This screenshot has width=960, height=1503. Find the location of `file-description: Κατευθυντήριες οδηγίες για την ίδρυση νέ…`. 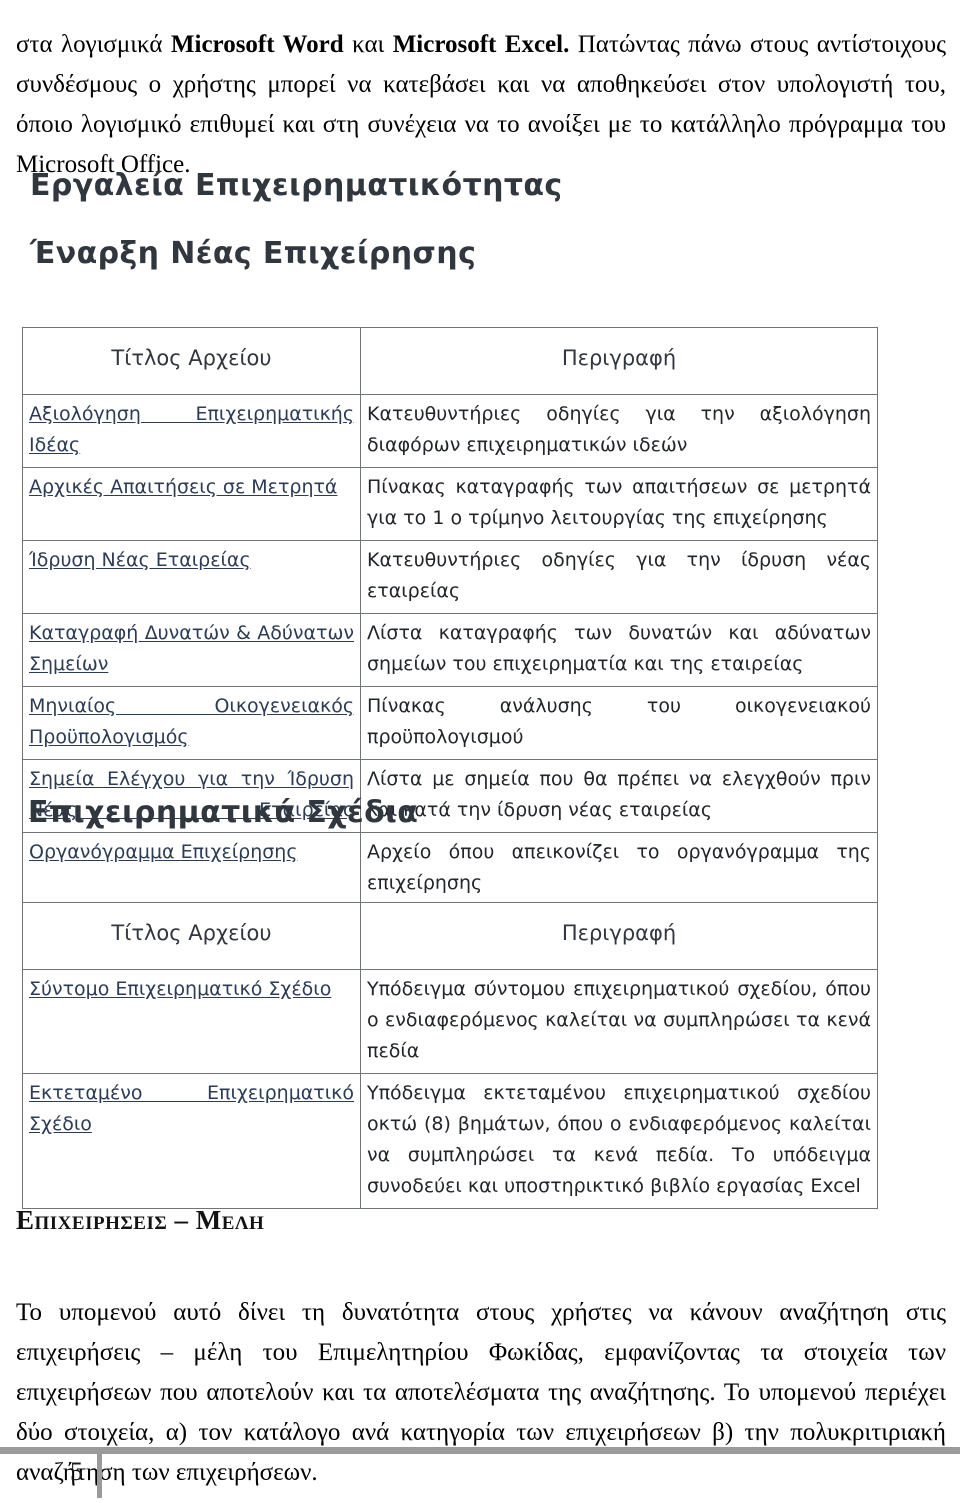

file-description: Κατευθυντήριες οδηγίες για την ίδρυση νέ… is located at coordinates (619, 577).